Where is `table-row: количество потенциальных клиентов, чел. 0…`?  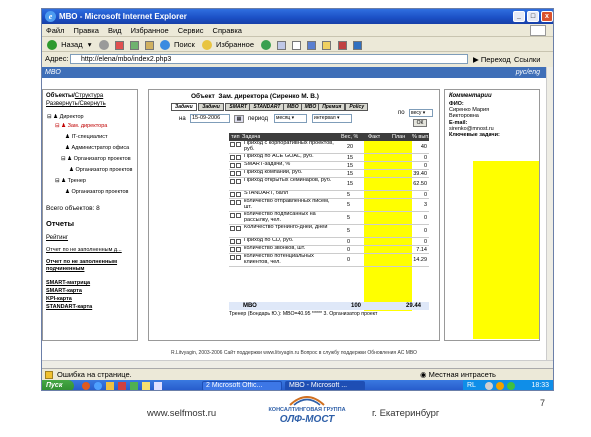
table-row: количество потенциальных клиентов, чел. 0… is located at coordinates (329, 260).